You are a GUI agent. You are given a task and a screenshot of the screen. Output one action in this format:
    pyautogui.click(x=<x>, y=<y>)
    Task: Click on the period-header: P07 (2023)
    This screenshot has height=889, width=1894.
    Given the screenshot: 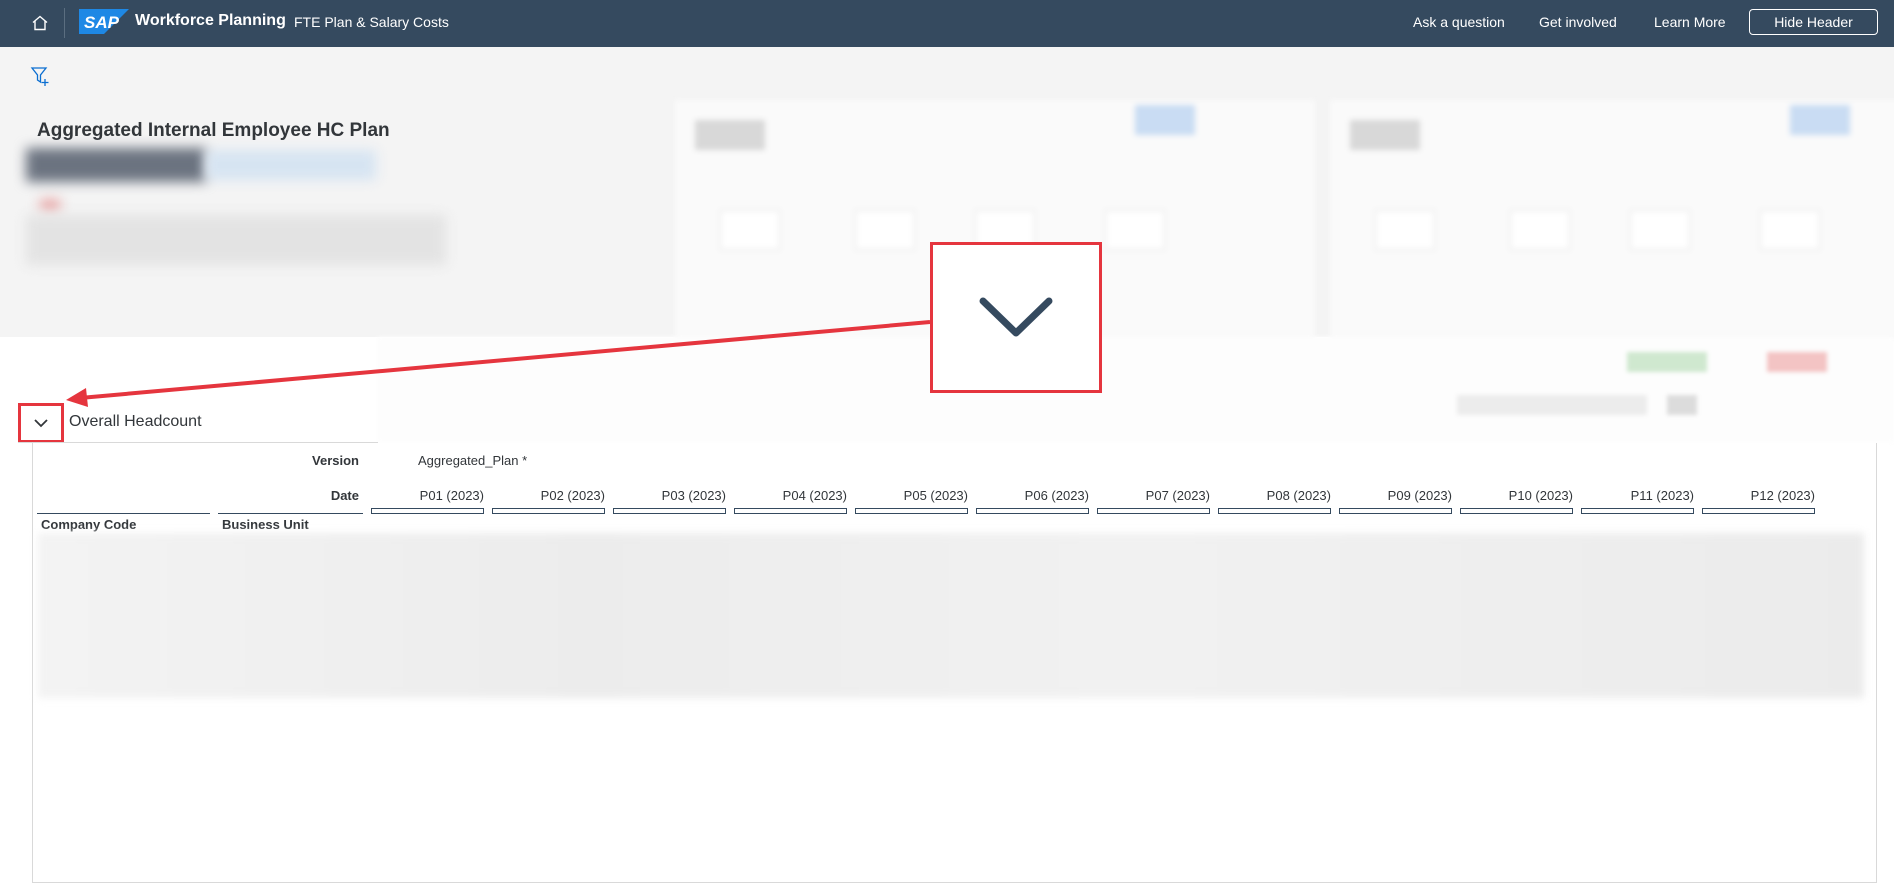 What is the action you would take?
    pyautogui.click(x=1153, y=495)
    